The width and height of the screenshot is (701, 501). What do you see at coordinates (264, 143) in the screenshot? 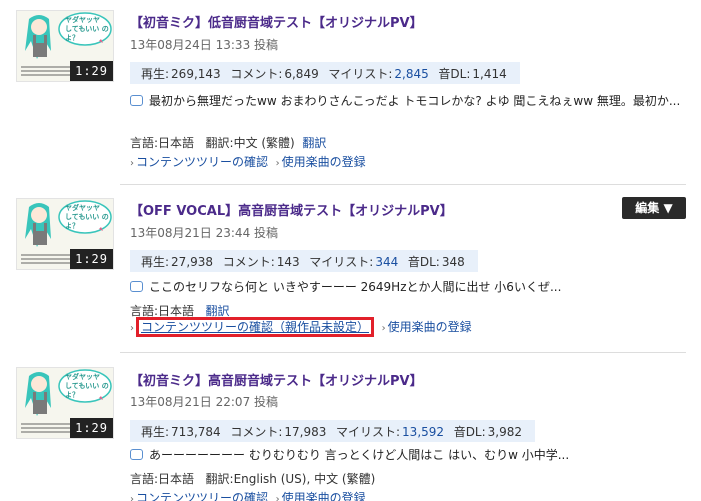
I see `trans-value: 中文 (繁體)` at bounding box center [264, 143].